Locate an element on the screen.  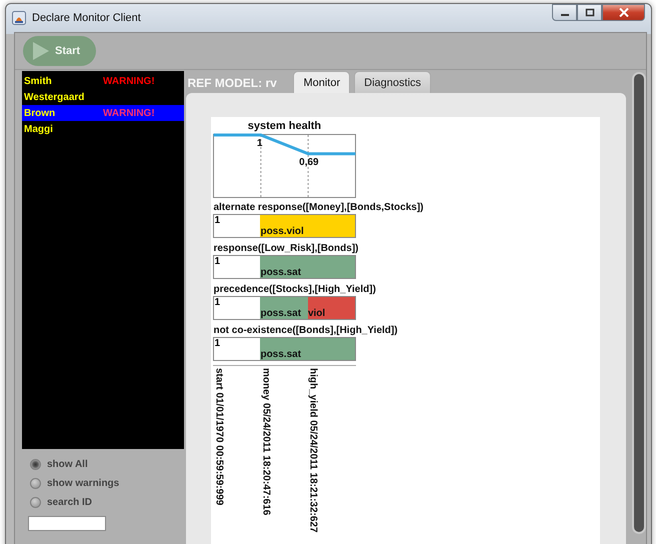
tab: Monitor is located at coordinates (321, 82).